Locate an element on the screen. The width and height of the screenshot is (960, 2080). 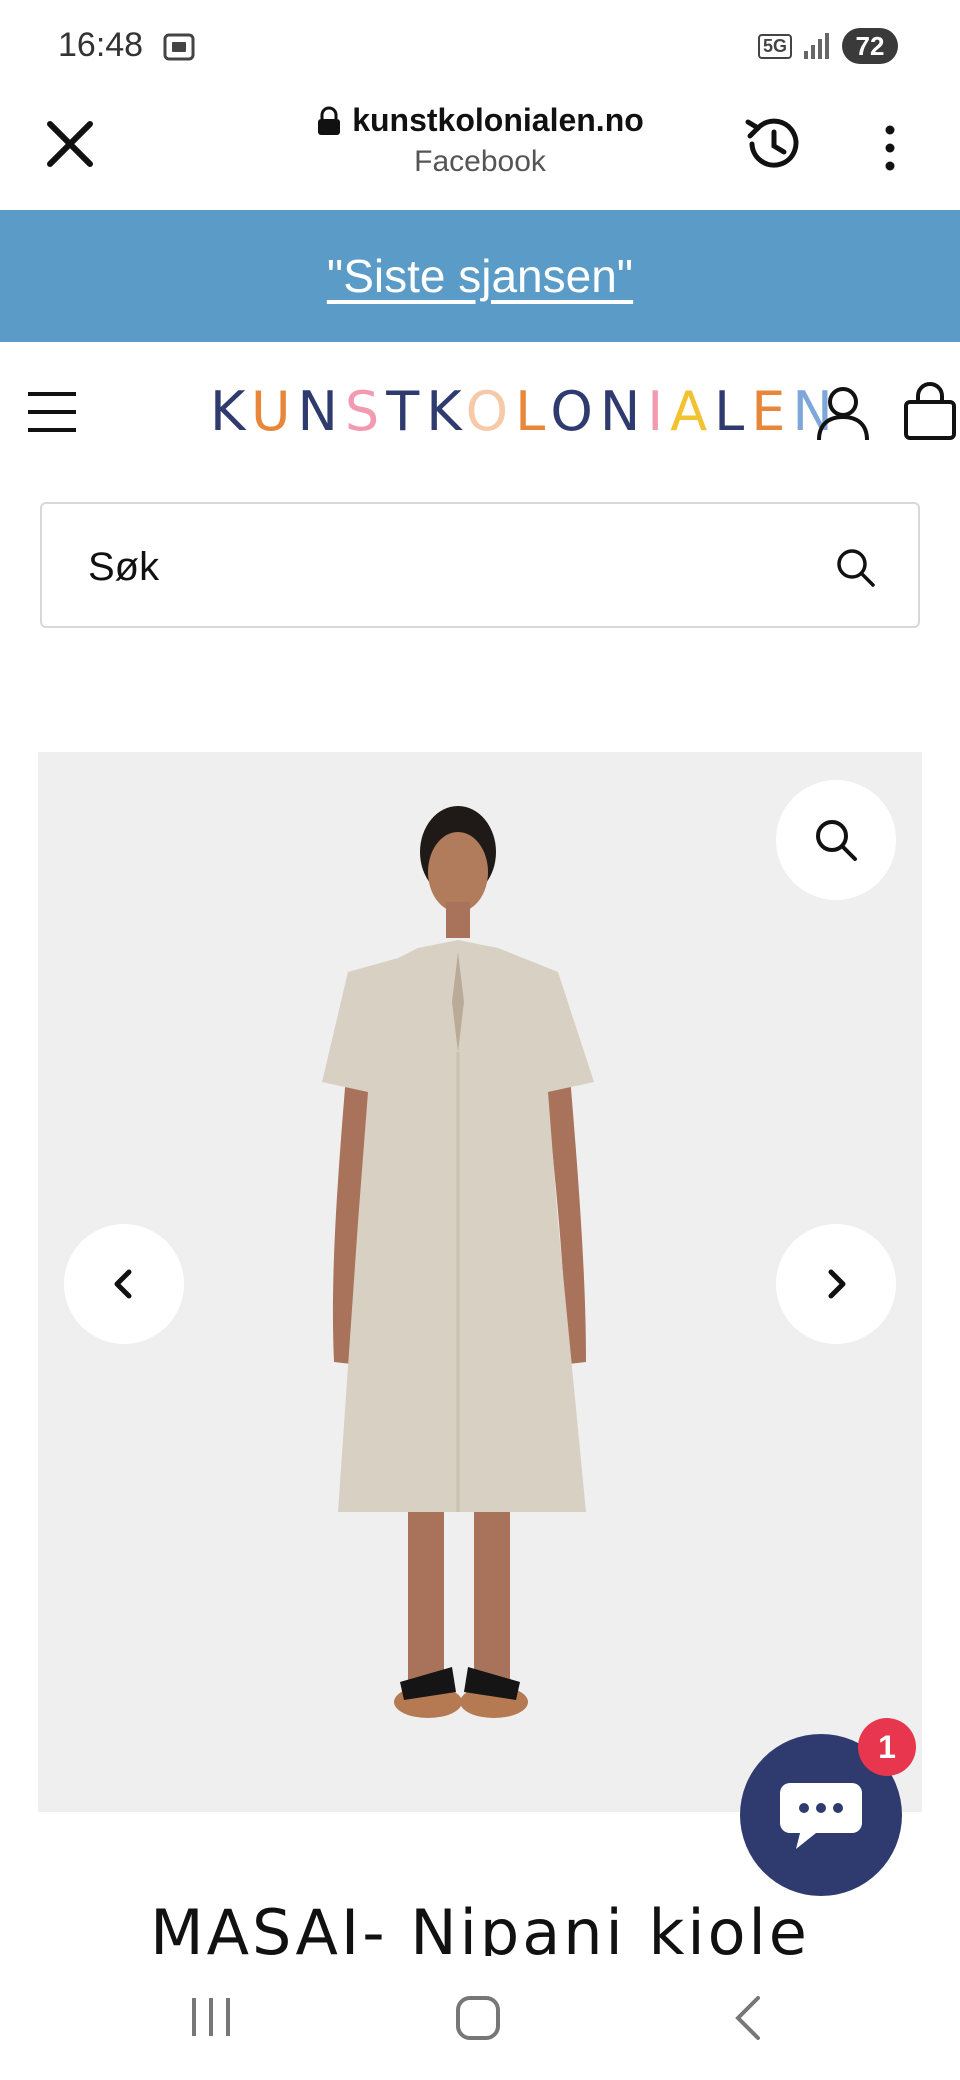
chevron-right-icon is located at coordinates (837, 1284).